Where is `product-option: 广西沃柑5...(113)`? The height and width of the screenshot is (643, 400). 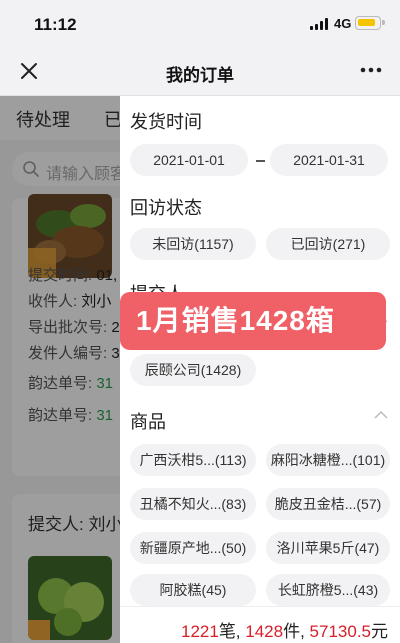
product-option: 广西沃柑5...(113) is located at coordinates (193, 460).